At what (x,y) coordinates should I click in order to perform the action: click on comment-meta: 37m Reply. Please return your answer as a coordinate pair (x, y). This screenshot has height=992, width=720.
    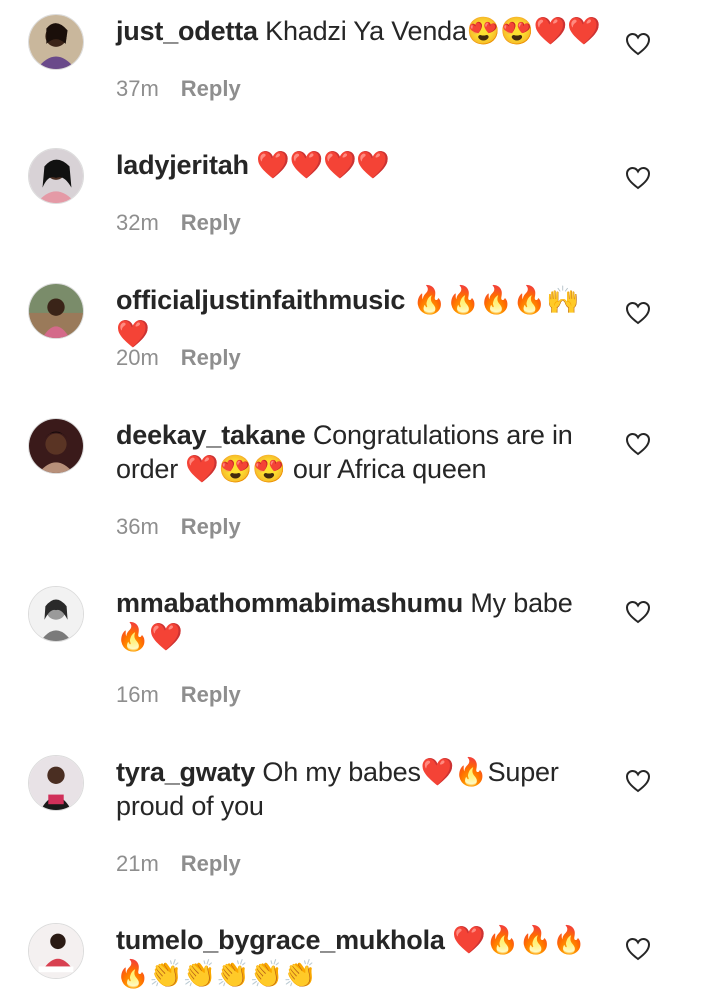
    Looking at the image, I should click on (178, 89).